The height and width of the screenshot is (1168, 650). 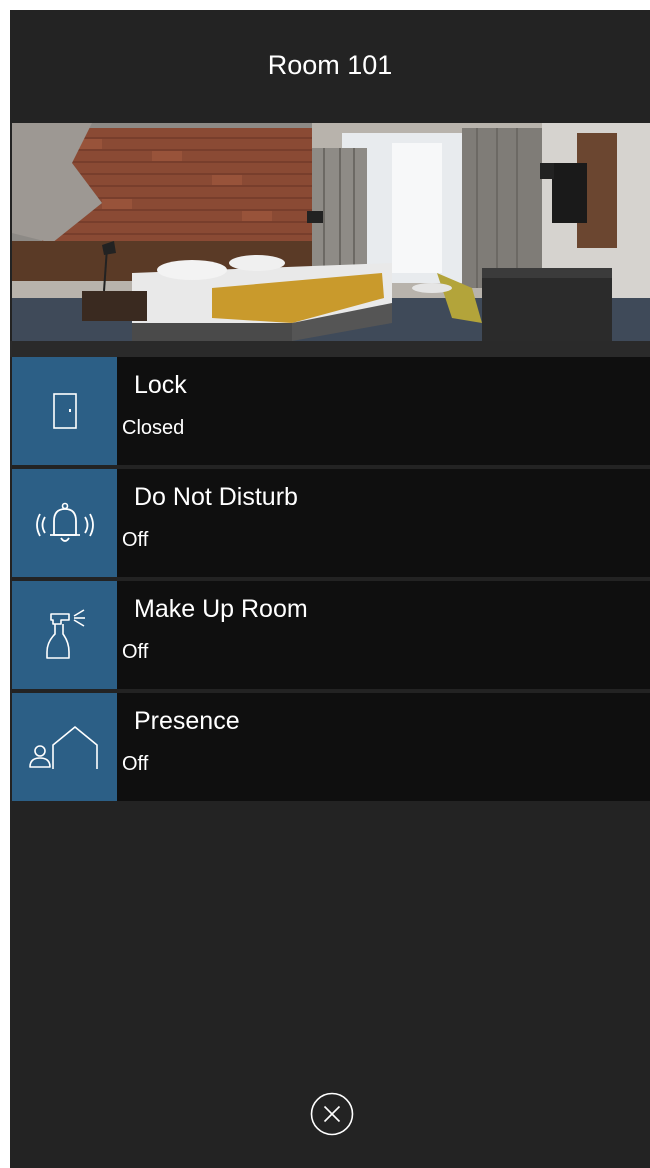 I want to click on make-up-room-tile, so click(x=64, y=635).